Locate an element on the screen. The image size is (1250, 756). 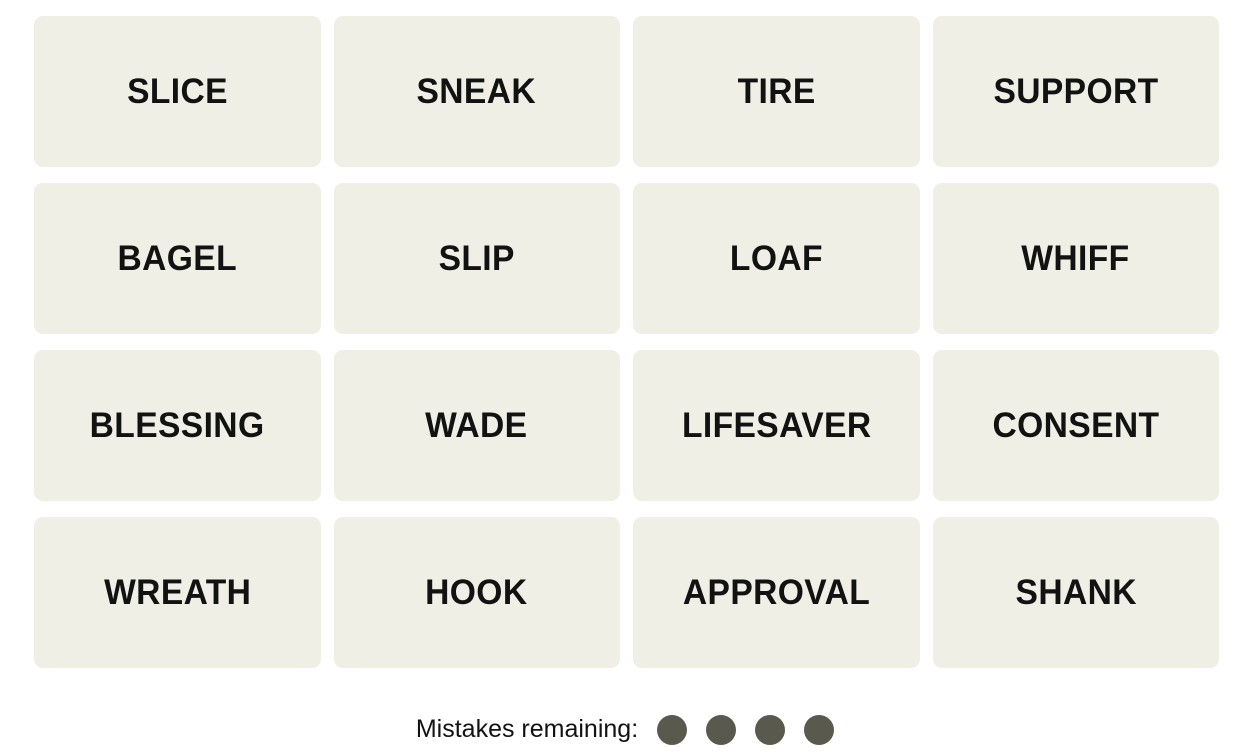
mistakes-remaining-bar: Mistakes remaining: is located at coordinates (625, 729).